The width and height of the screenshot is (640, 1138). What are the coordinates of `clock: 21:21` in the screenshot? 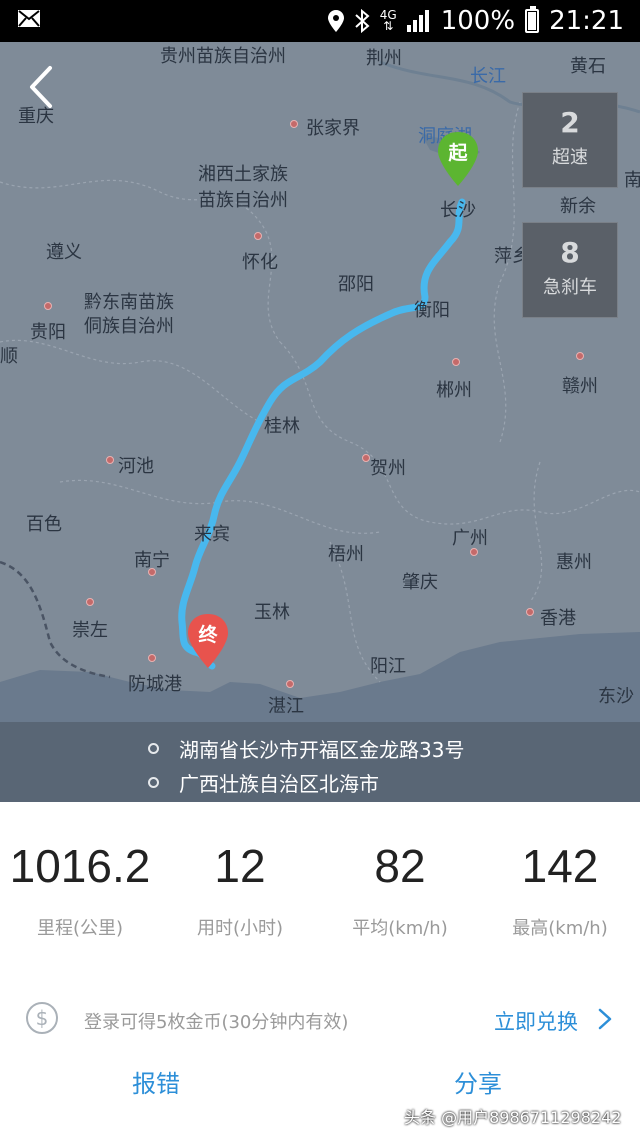 It's located at (586, 21).